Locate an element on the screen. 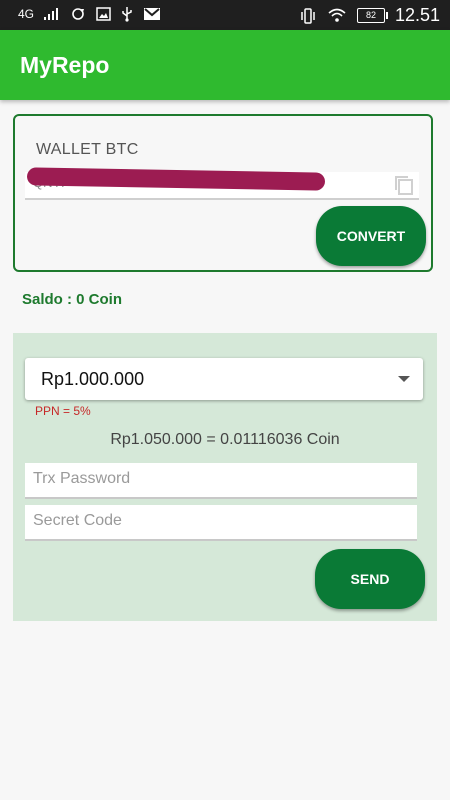 The height and width of the screenshot is (800, 450). conversion-text: Rp1.050.000 = 0.01116036 Coin is located at coordinates (225, 439).